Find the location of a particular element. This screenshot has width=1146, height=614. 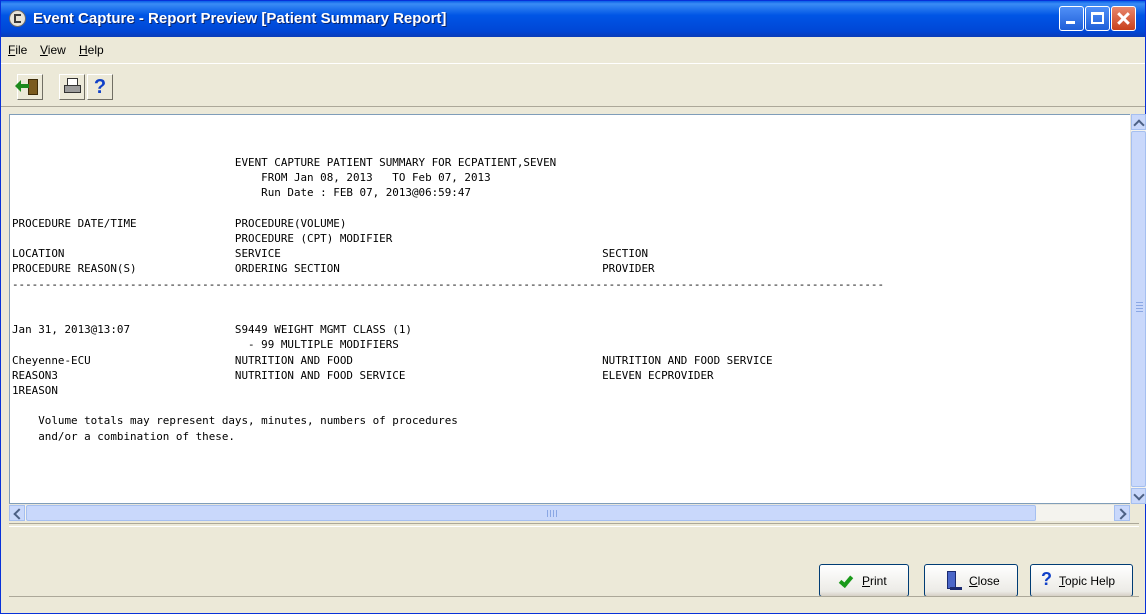

print-toolbar-button is located at coordinates (72, 87).